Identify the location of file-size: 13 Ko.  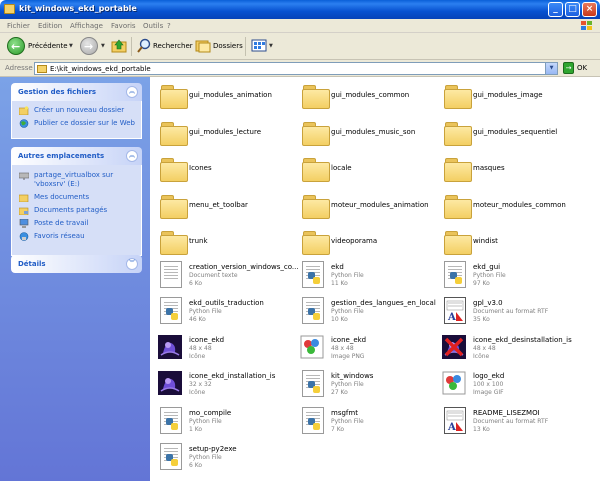
(481, 429).